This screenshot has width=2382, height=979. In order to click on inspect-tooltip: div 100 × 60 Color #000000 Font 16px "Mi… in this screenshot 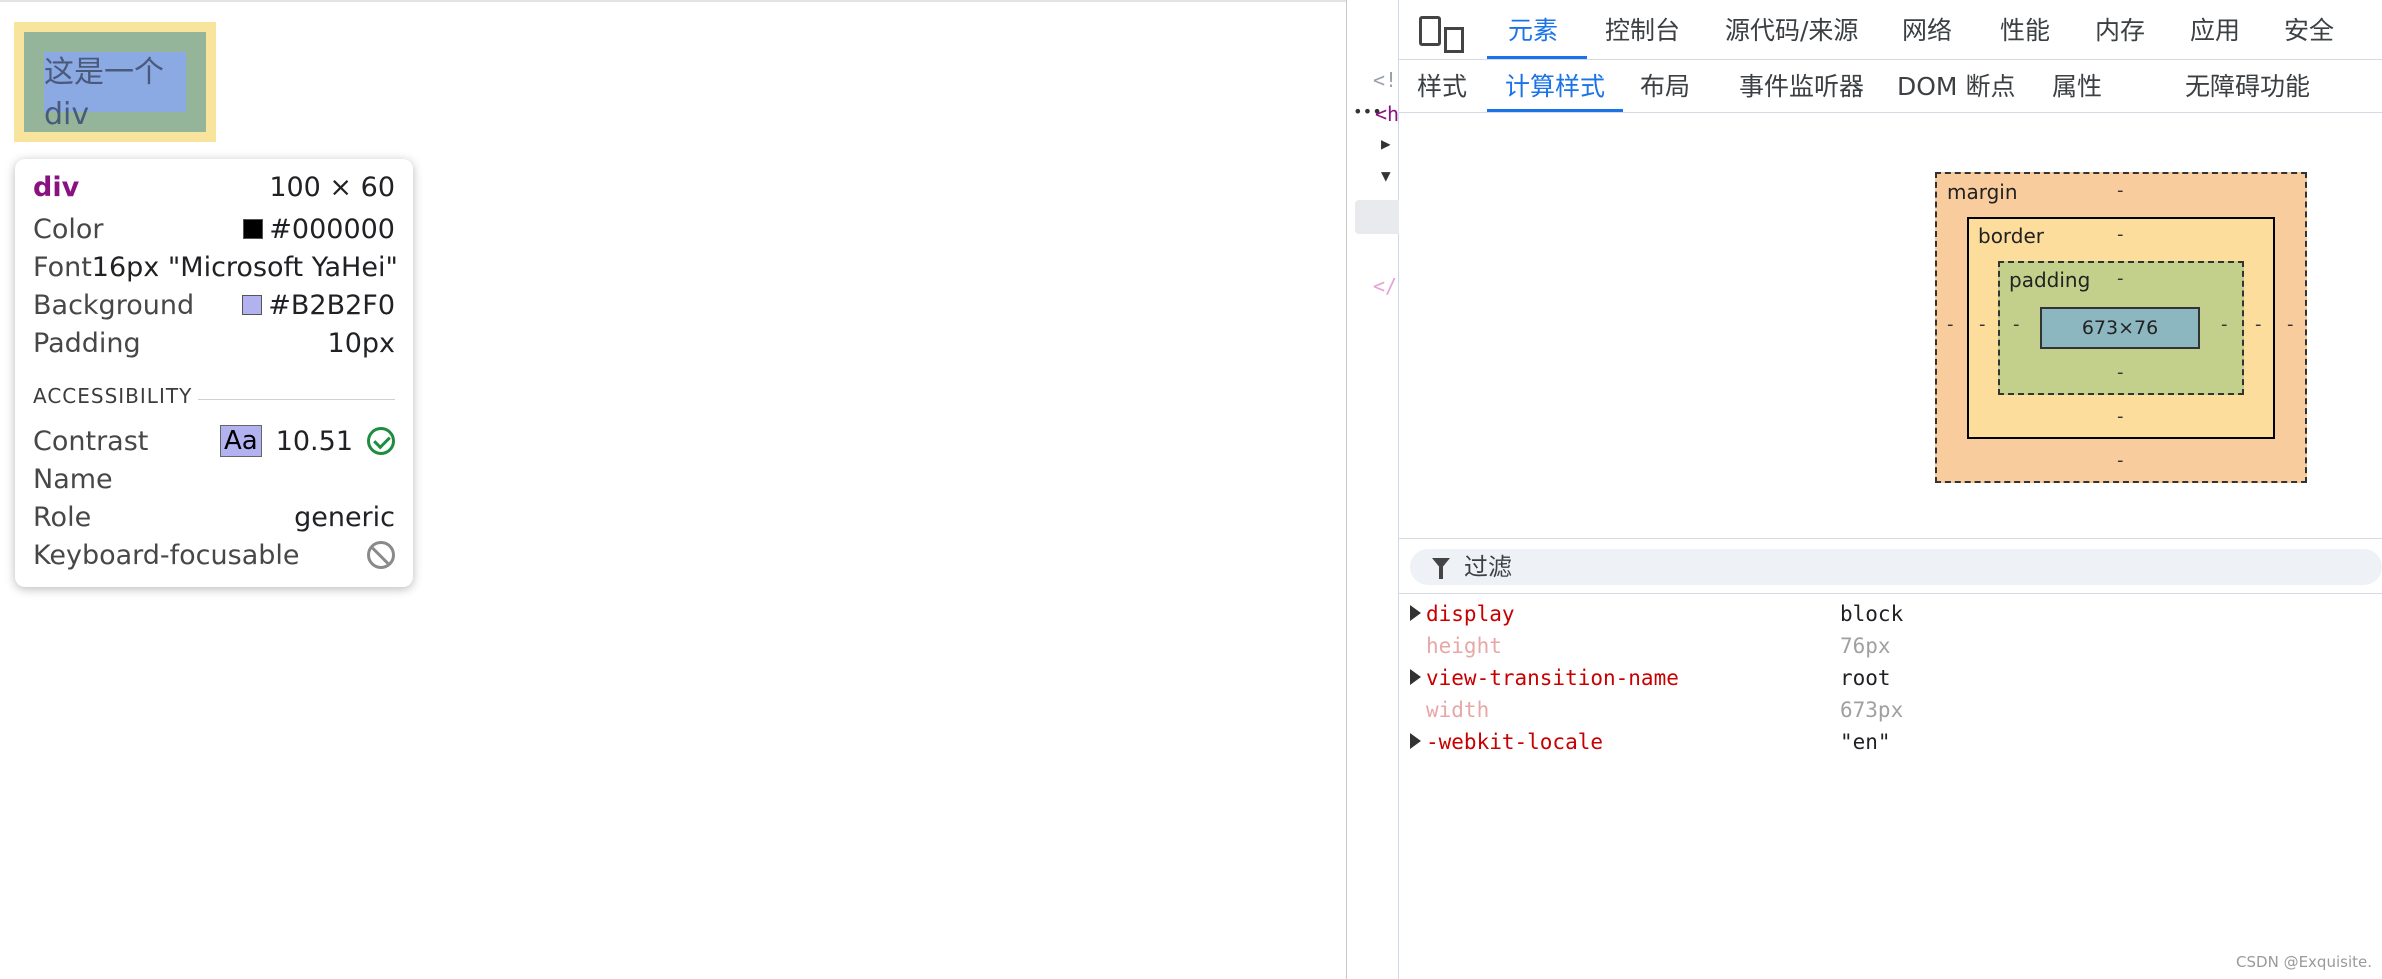, I will do `click(214, 373)`.